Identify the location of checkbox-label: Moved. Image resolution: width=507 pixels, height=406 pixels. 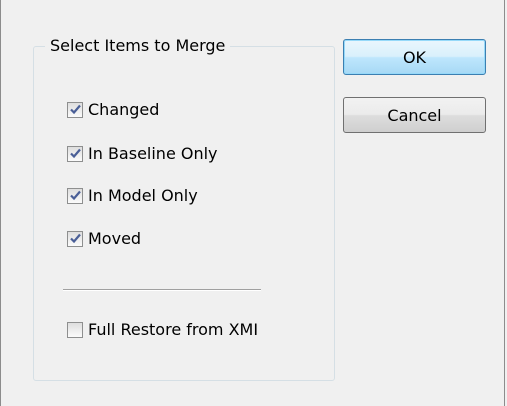
(115, 238).